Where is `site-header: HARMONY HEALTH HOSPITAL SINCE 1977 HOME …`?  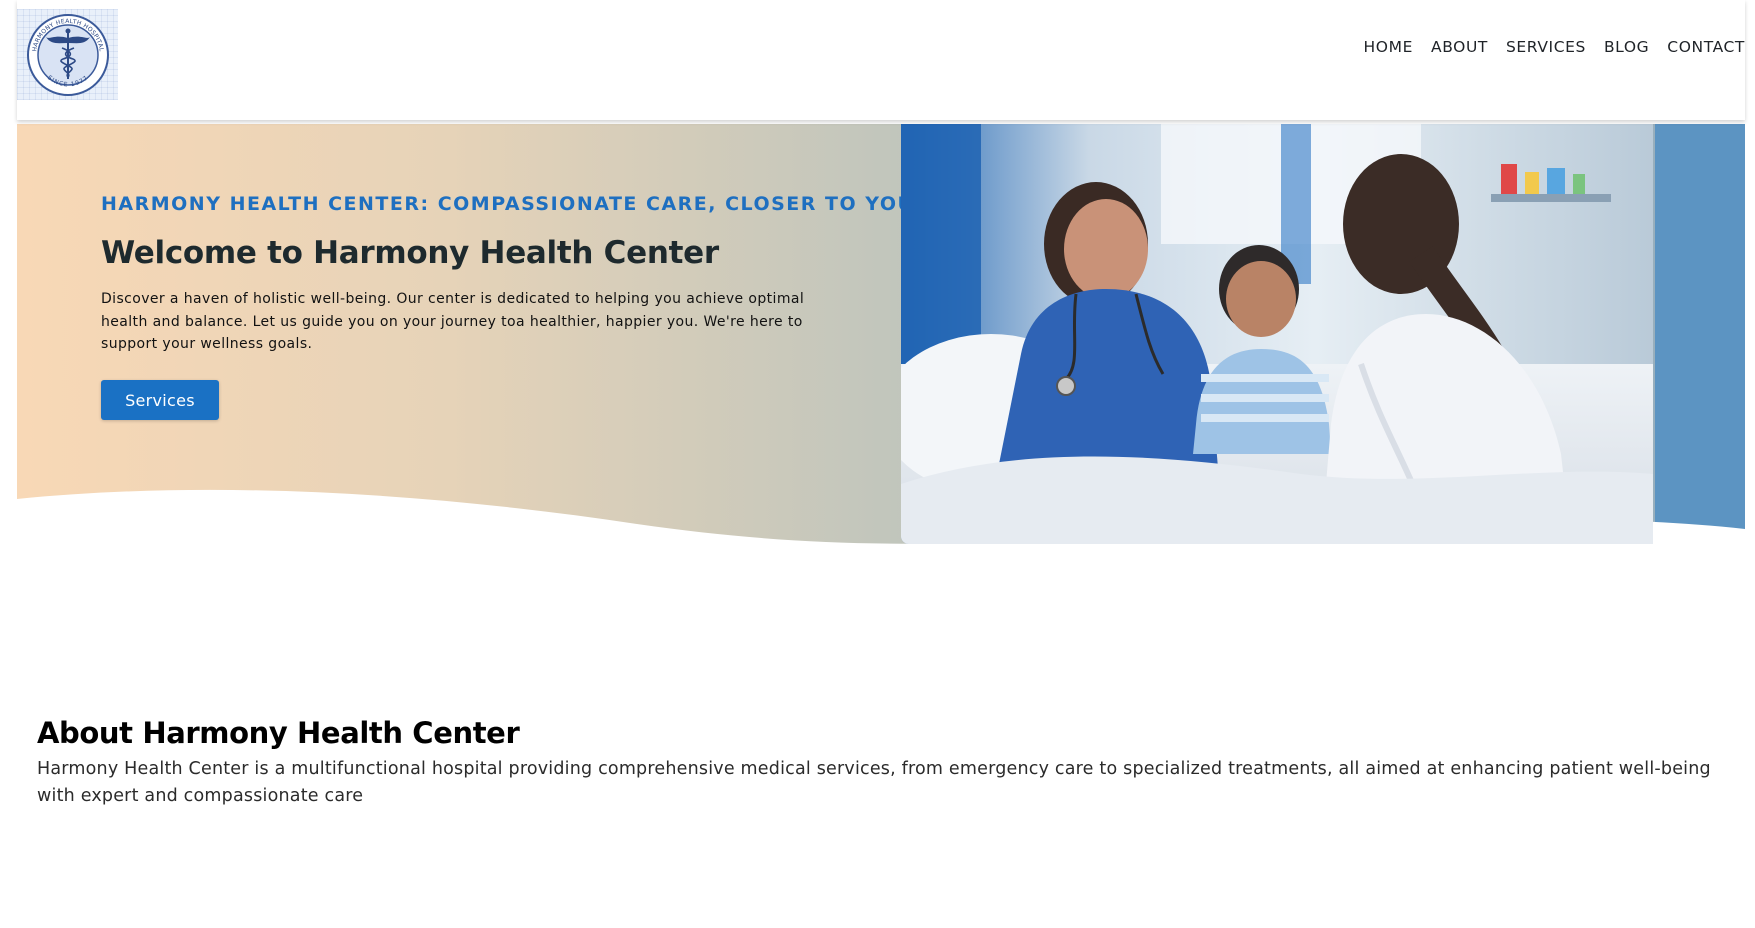 site-header: HARMONY HEALTH HOSPITAL SINCE 1977 HOME … is located at coordinates (881, 60).